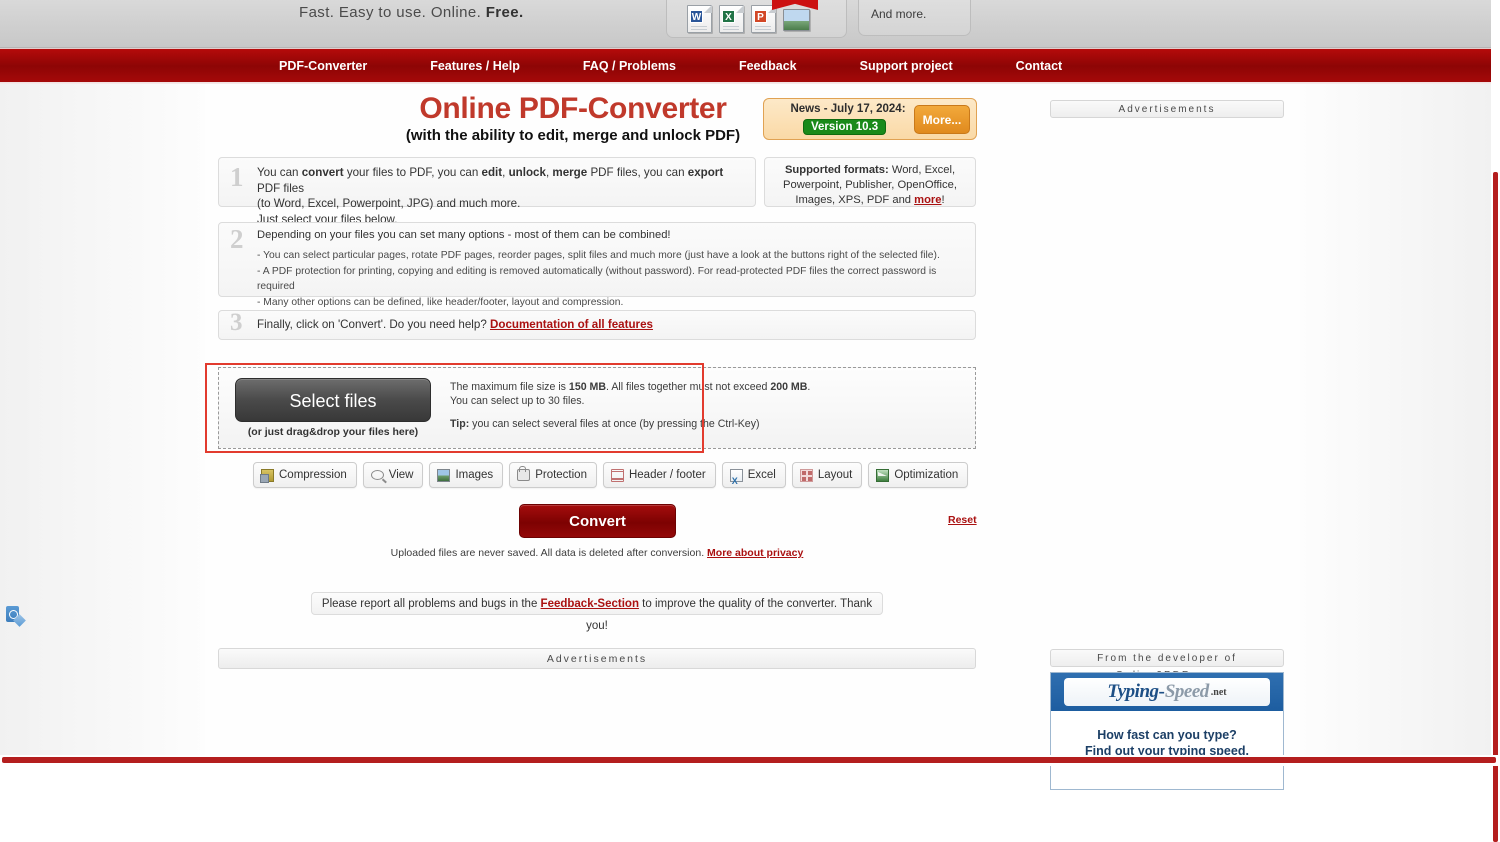 Image resolution: width=1500 pixels, height=842 pixels. I want to click on tagline-plain: Fast. Easy to use. Online., so click(392, 12).